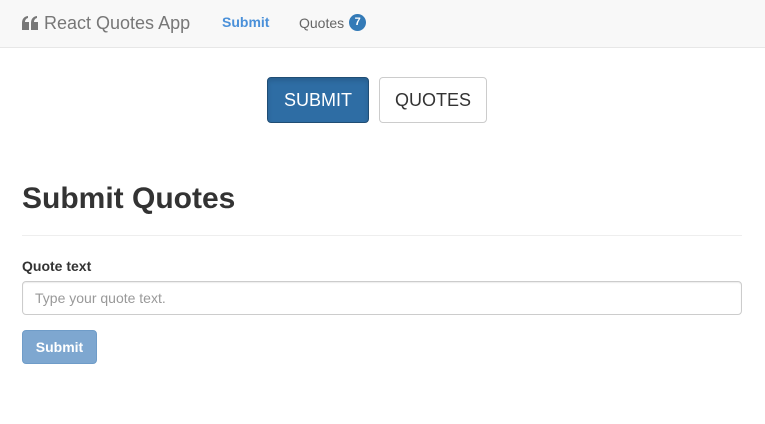 Image resolution: width=765 pixels, height=424 pixels. I want to click on page-title: Submit Quotes, so click(129, 198).